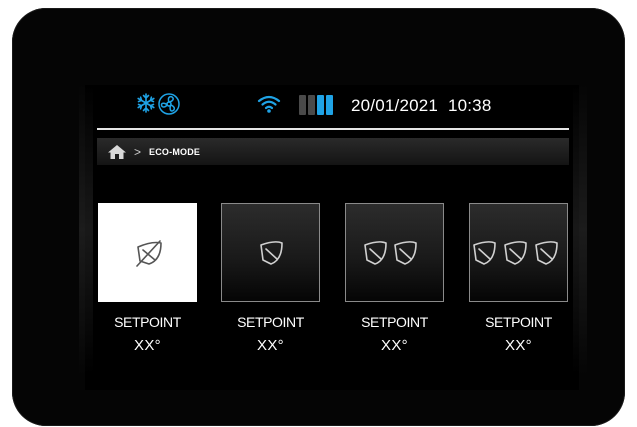 The width and height of the screenshot is (637, 427). What do you see at coordinates (515, 252) in the screenshot?
I see `leaf-3-icon` at bounding box center [515, 252].